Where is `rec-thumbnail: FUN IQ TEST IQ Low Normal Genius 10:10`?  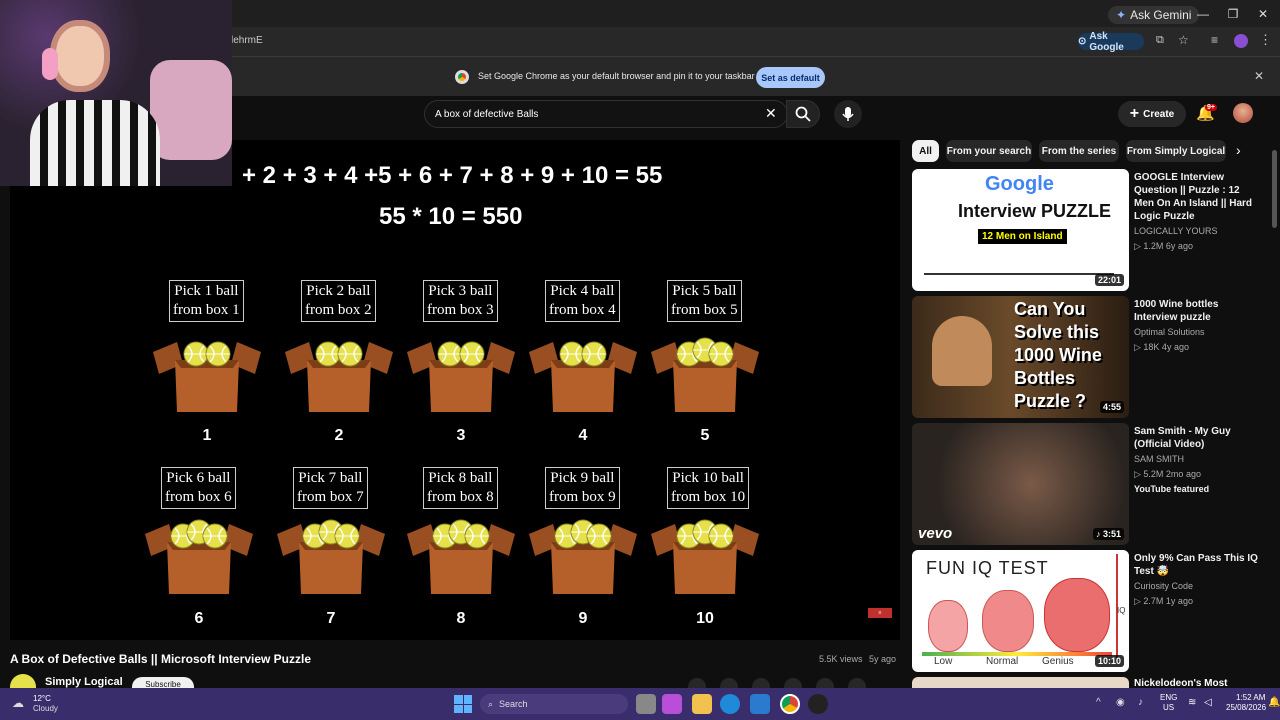
rec-thumbnail: FUN IQ TEST IQ Low Normal Genius 10:10 is located at coordinates (1020, 611).